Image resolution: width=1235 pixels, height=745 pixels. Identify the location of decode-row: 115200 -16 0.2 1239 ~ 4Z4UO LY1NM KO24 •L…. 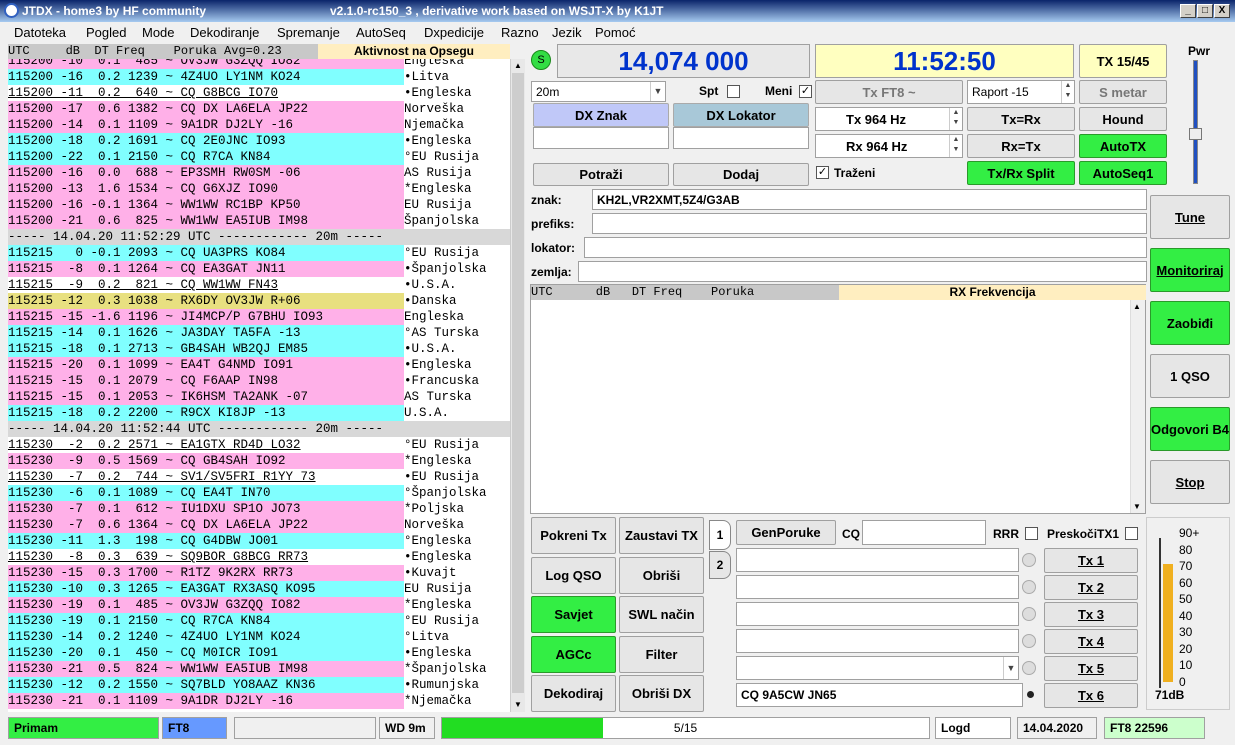
(263, 77).